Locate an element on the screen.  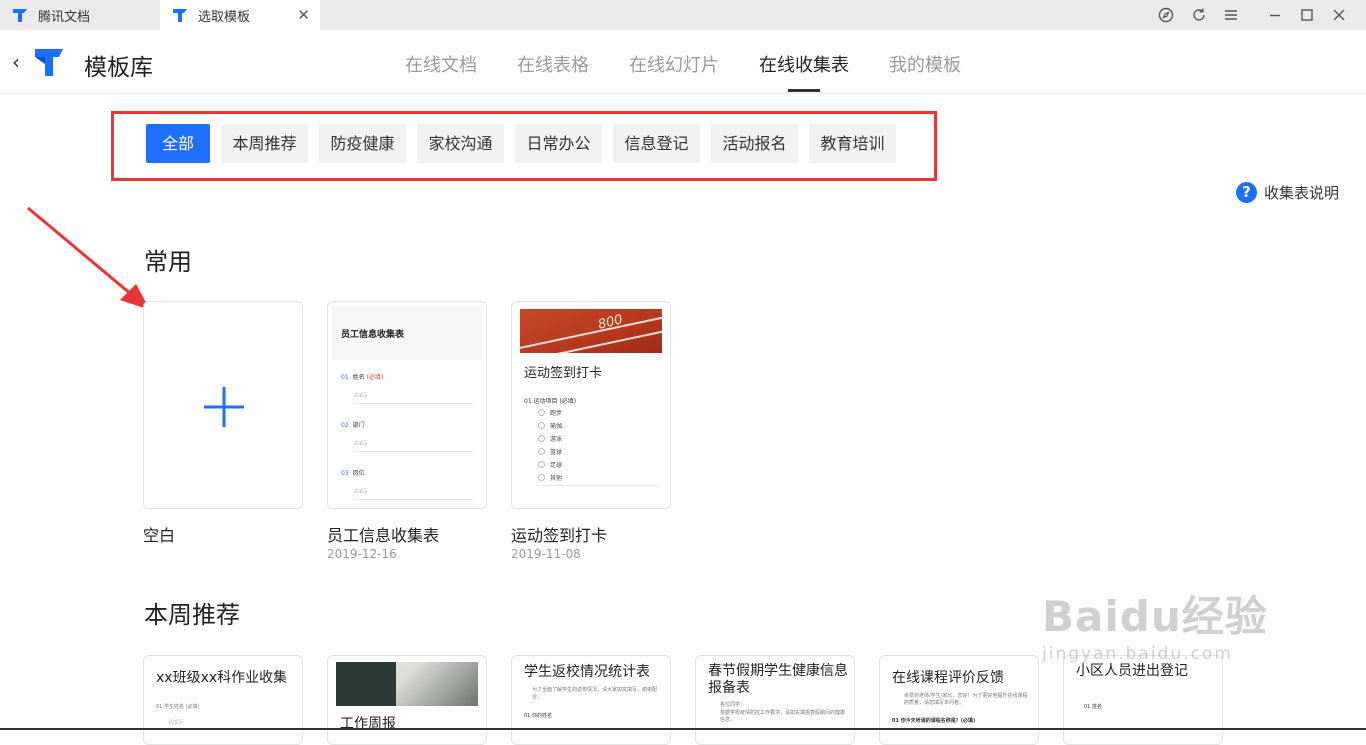
tab-select-template: 选取模板 ✕ is located at coordinates (240, 15).